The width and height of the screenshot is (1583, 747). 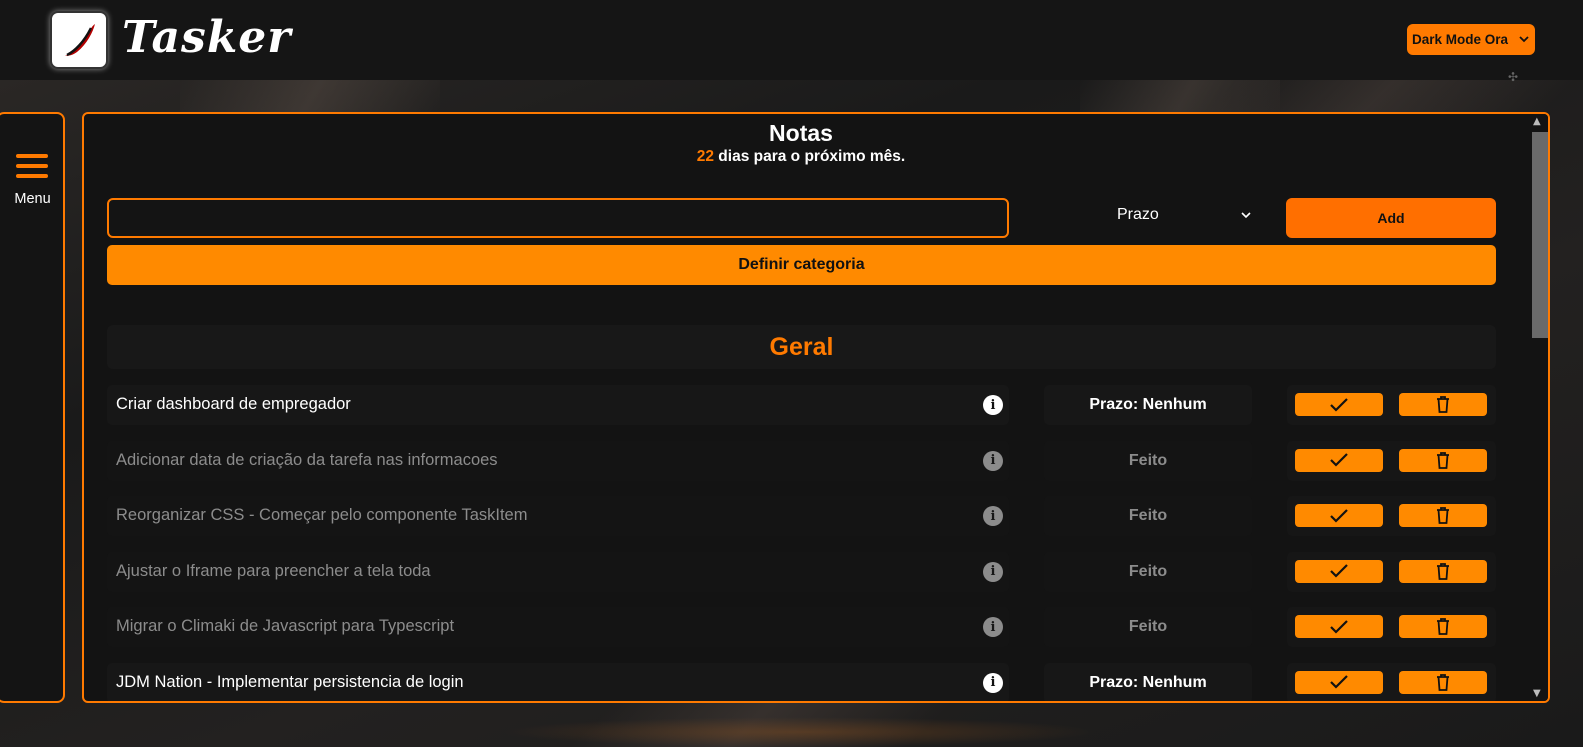 I want to click on task-name-box: Criar dashboard de empregador i, so click(x=558, y=405).